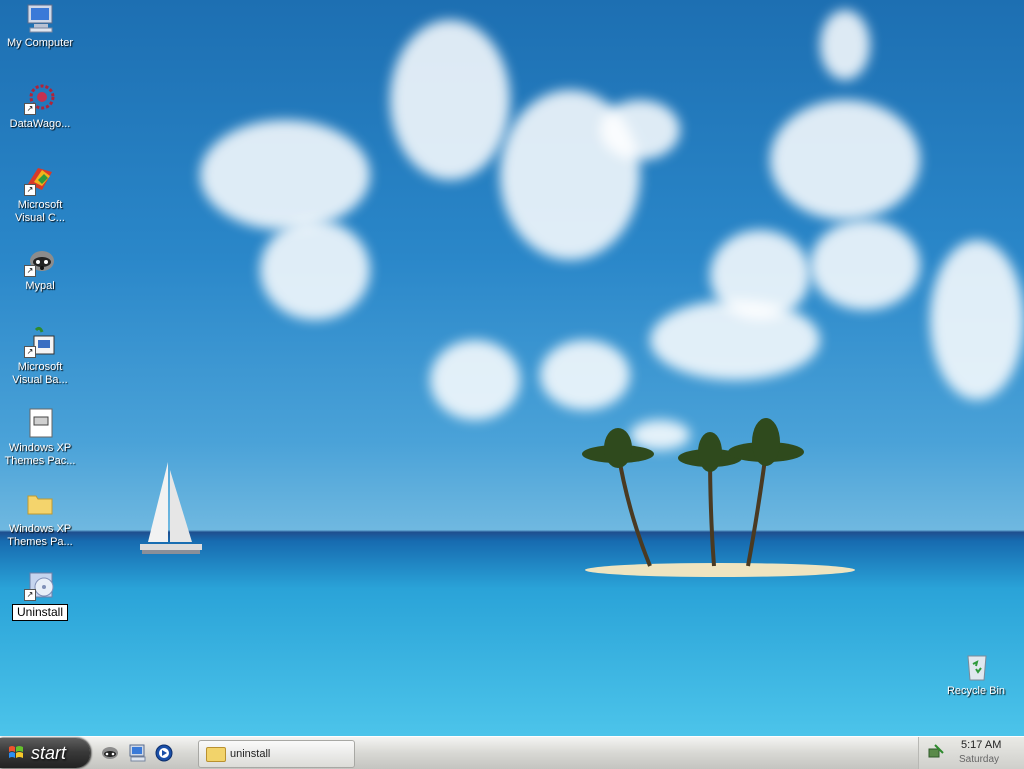 This screenshot has width=1024, height=769. I want to click on icon-label: Recycle Bin, so click(976, 691).